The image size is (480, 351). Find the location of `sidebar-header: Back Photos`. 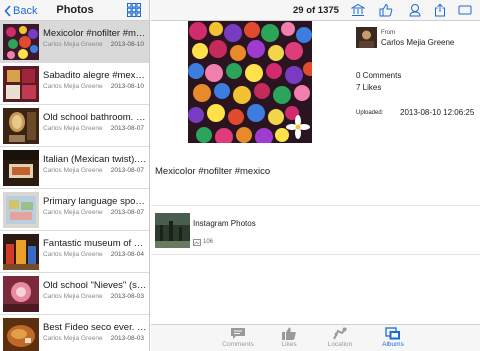

sidebar-header: Back Photos is located at coordinates (74, 10).